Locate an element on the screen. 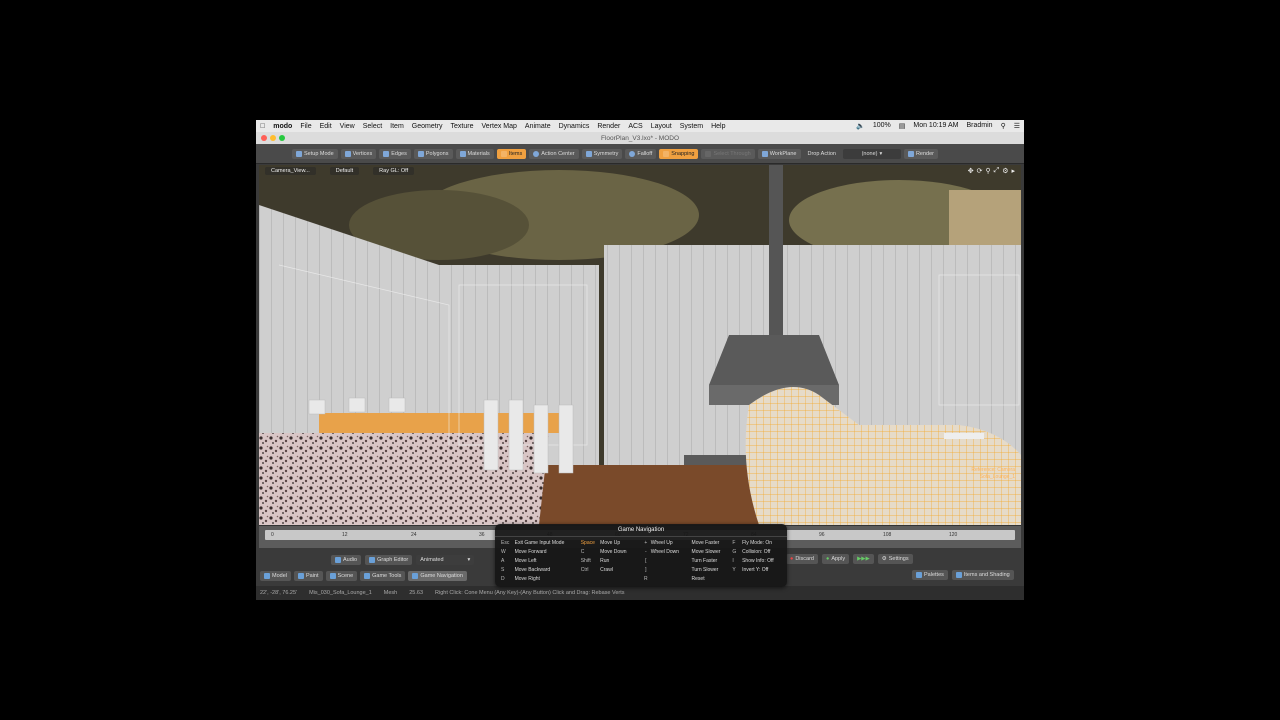 Image resolution: width=1280 pixels, height=720 pixels. workplane-button: WorkPlane is located at coordinates (779, 153).